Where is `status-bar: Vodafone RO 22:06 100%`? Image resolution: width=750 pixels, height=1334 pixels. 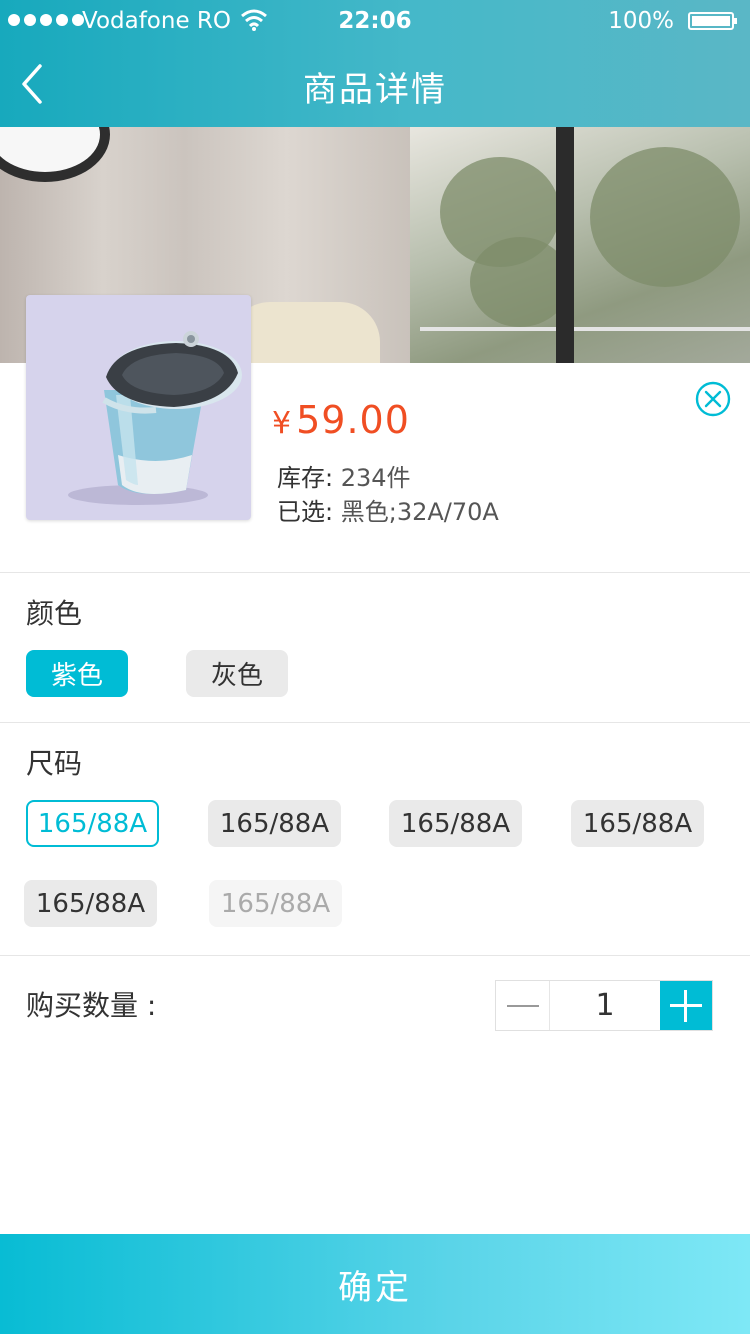
status-bar: Vodafone RO 22:06 100% is located at coordinates (375, 21).